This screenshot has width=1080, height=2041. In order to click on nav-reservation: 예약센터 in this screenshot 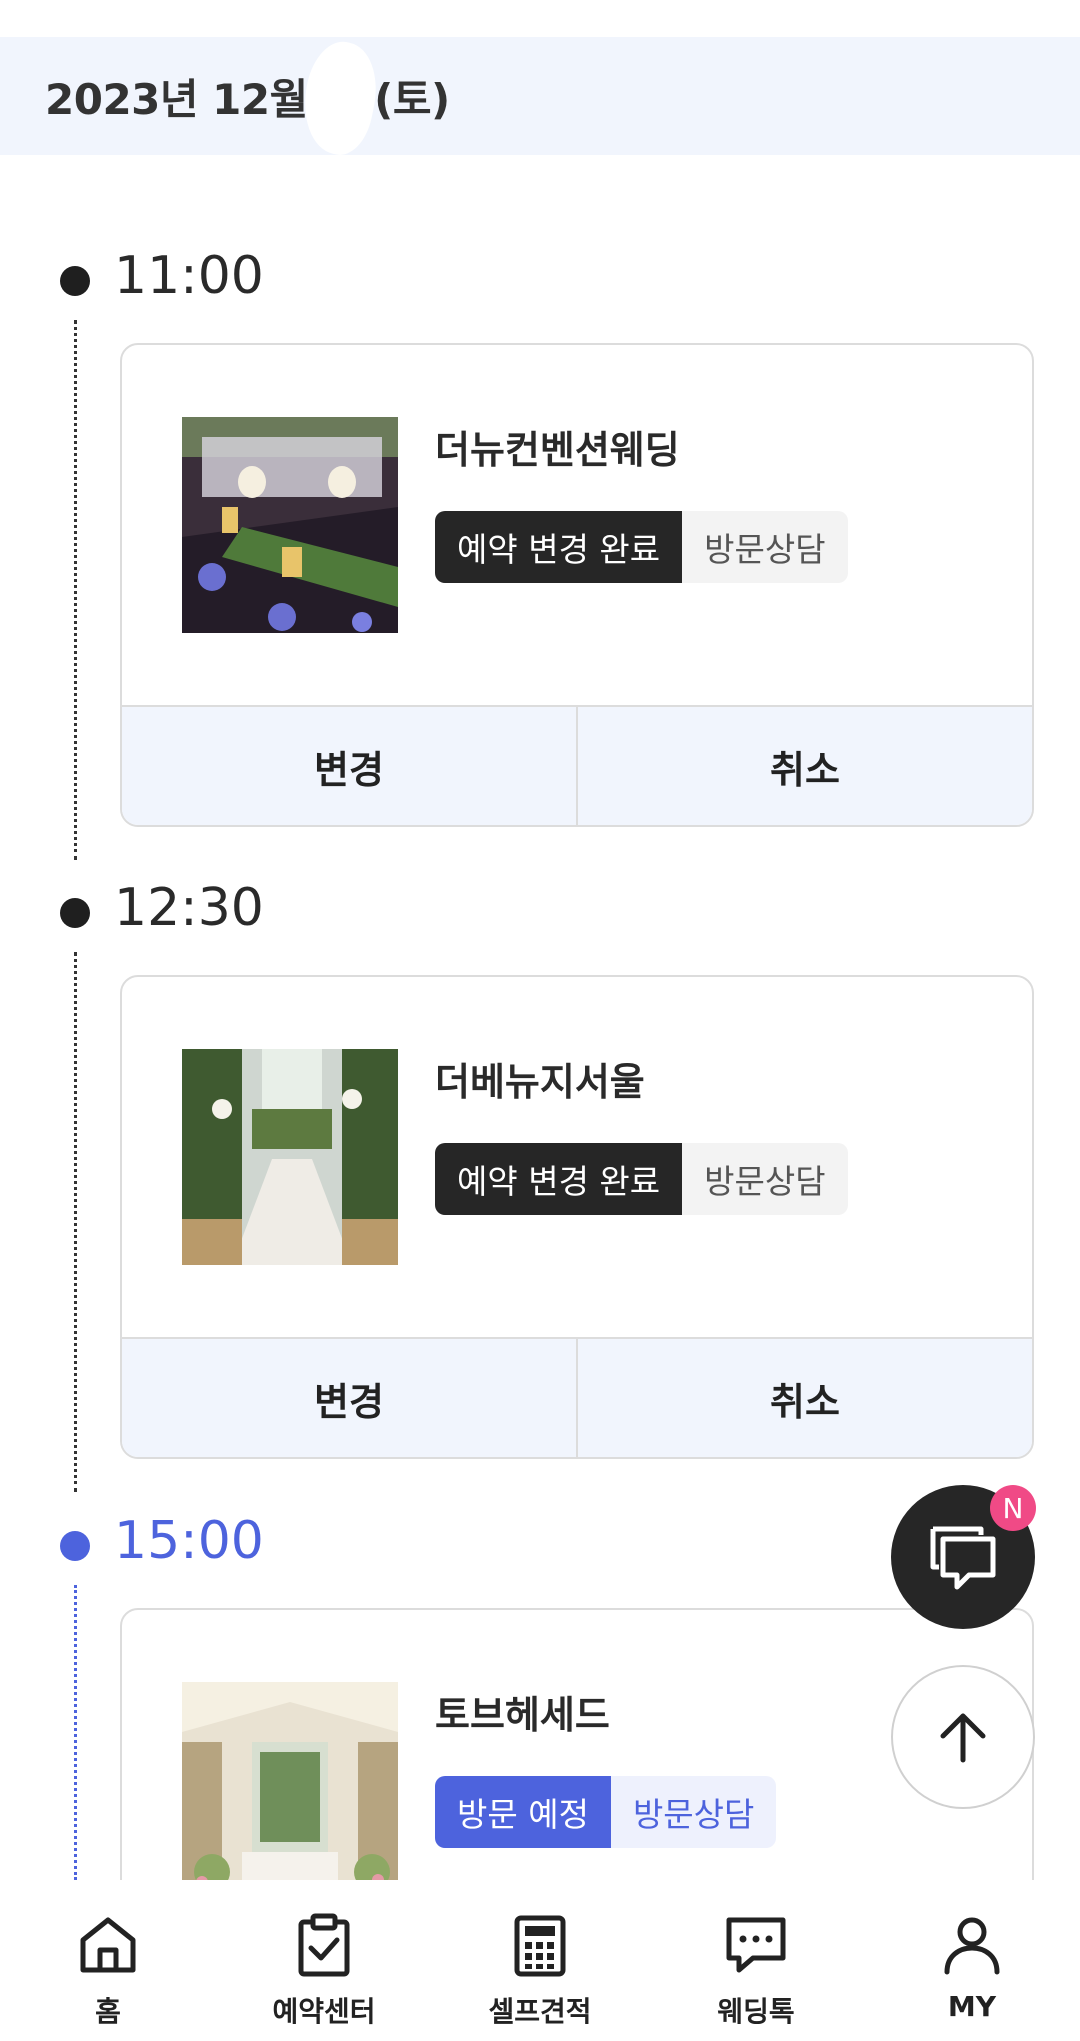, I will do `click(324, 1960)`.